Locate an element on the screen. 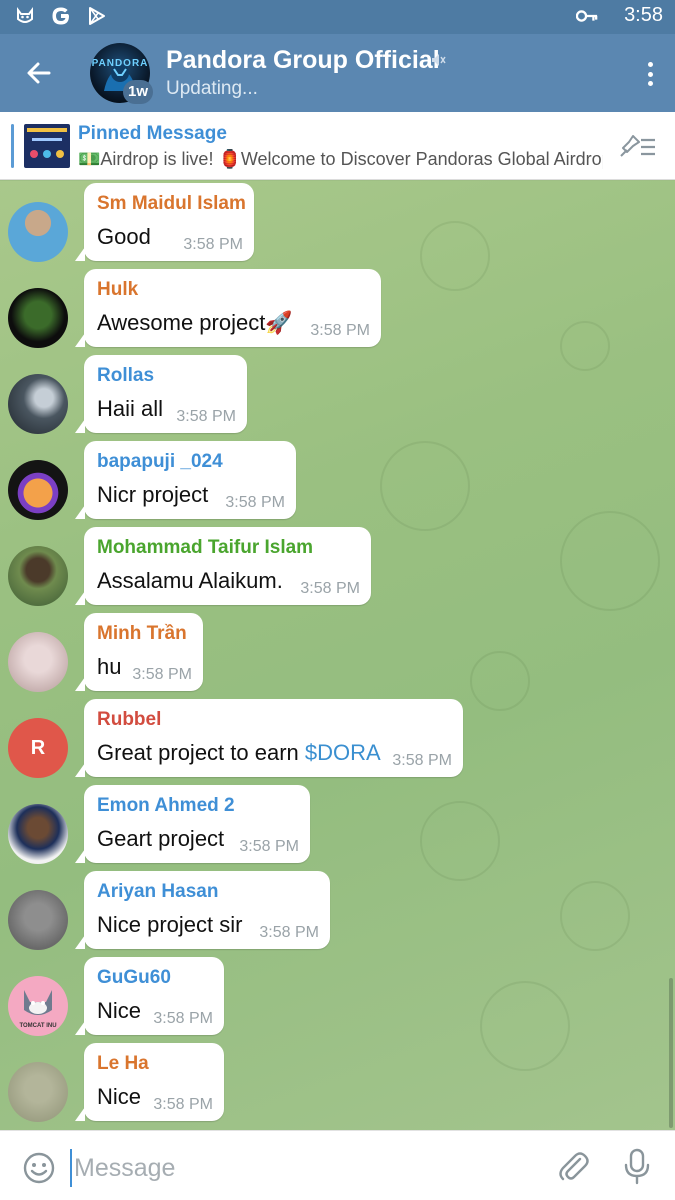  attach-button is located at coordinates (573, 1166).